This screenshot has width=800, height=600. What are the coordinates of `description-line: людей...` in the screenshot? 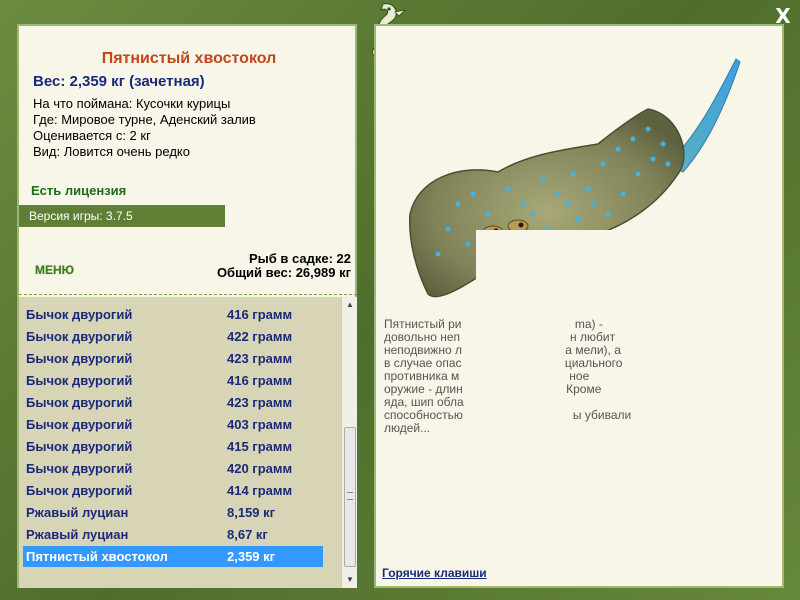 It's located at (407, 428).